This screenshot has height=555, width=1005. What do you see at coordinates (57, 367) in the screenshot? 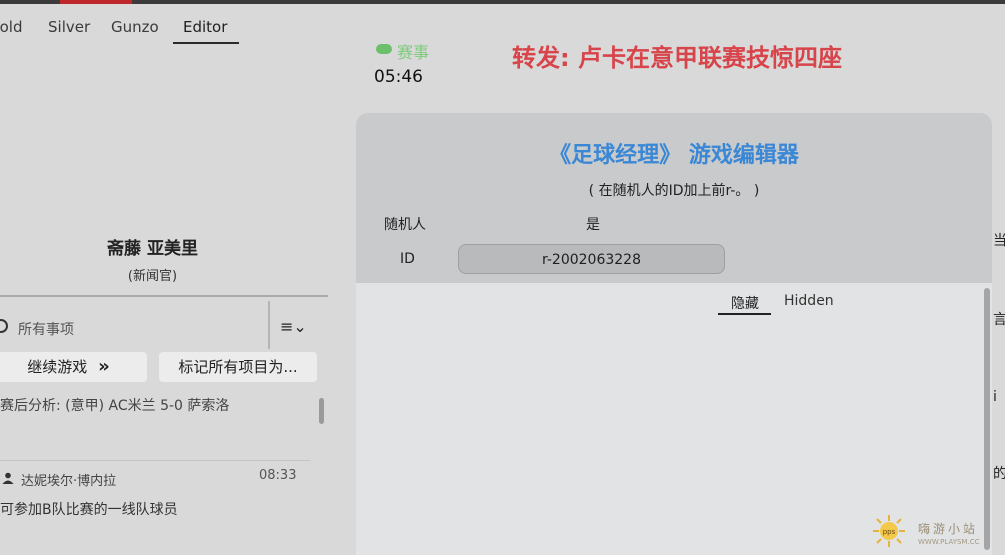
I see `continue-game-label: 继续游戏` at bounding box center [57, 367].